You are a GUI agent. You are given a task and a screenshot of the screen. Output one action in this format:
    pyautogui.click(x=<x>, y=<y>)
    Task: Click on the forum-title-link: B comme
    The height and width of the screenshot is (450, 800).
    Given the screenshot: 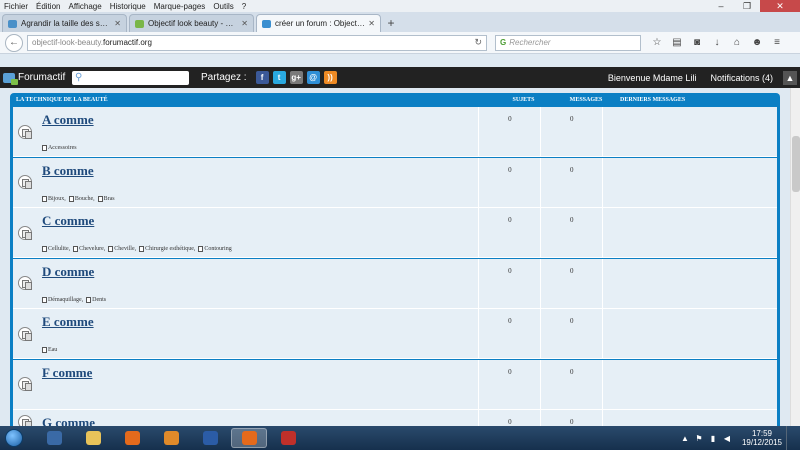 What is the action you would take?
    pyautogui.click(x=68, y=170)
    